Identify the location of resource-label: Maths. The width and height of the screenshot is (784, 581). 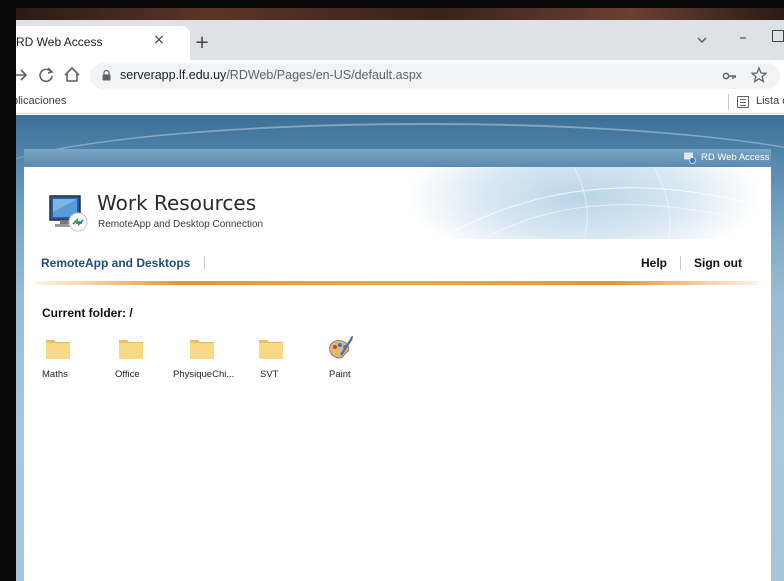
(55, 374).